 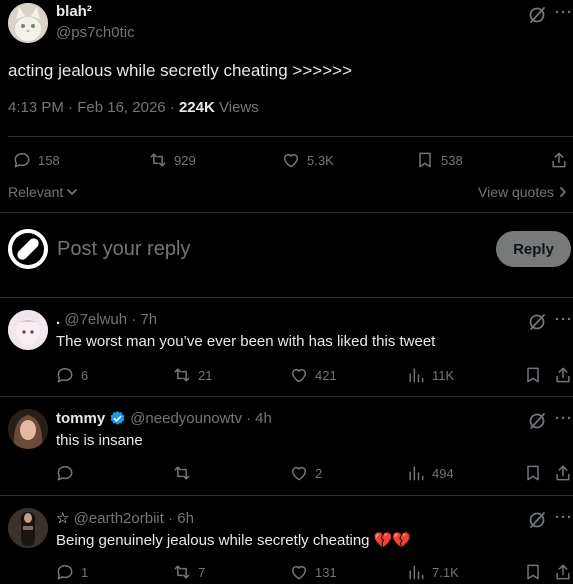 I want to click on reply-2-sep: ·, so click(x=249, y=418).